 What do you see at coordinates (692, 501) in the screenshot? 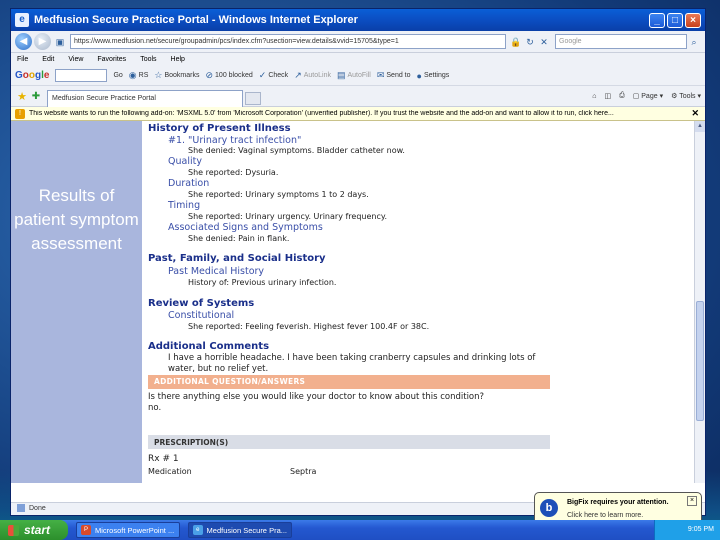
I see `notification-close-icon: ×` at bounding box center [692, 501].